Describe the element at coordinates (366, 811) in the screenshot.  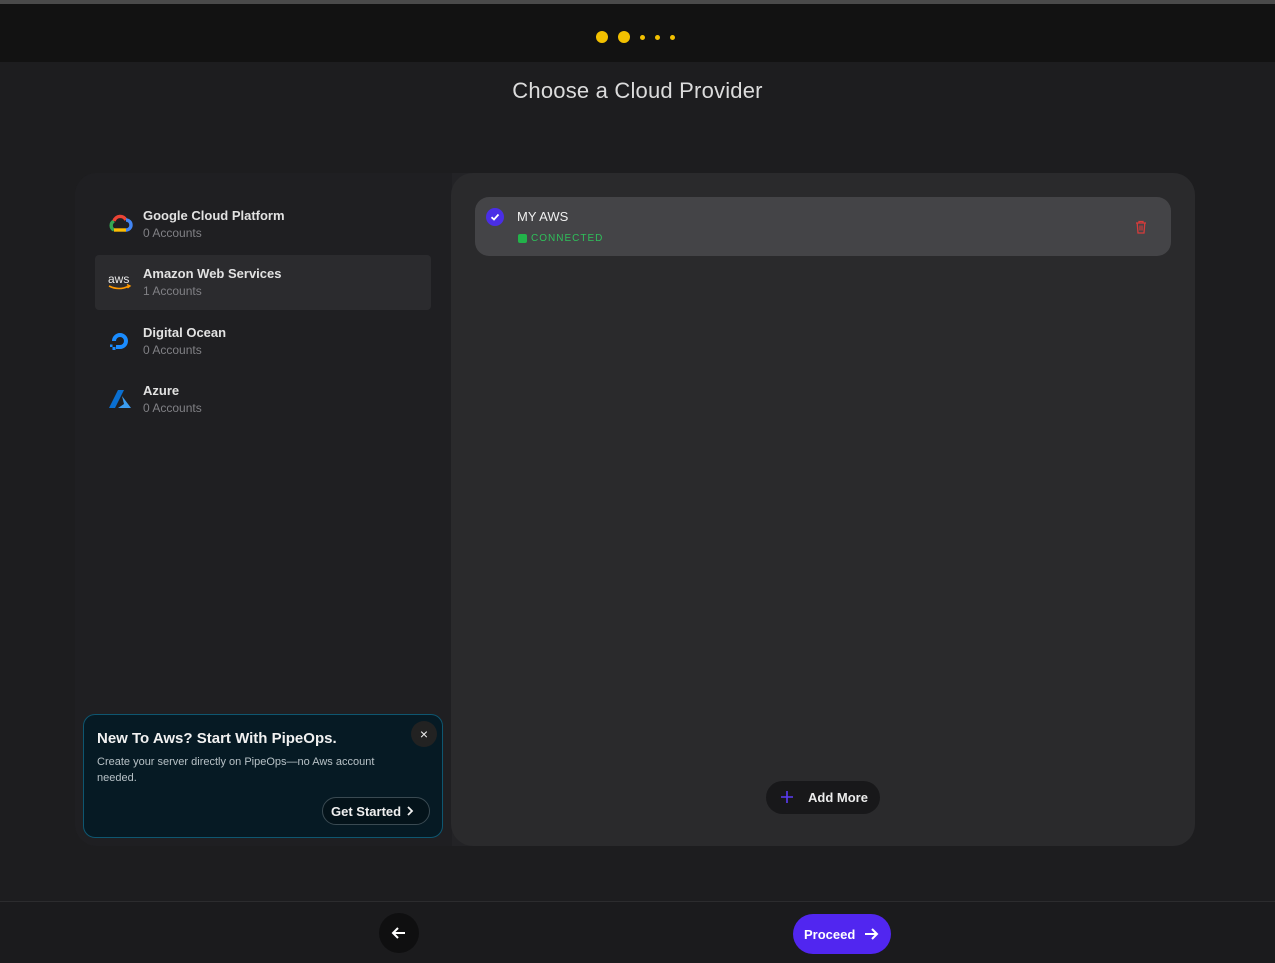
I see `get-started-label: Get Started` at that location.